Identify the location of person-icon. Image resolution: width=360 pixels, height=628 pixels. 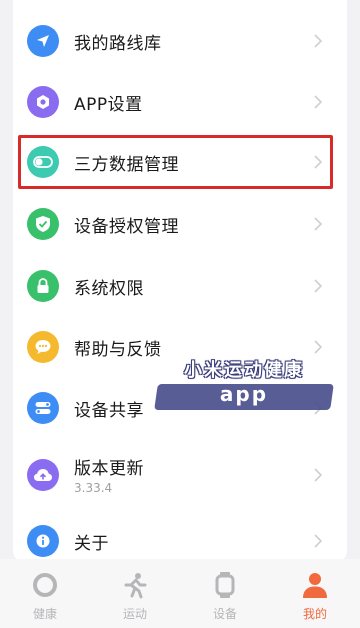
(315, 585).